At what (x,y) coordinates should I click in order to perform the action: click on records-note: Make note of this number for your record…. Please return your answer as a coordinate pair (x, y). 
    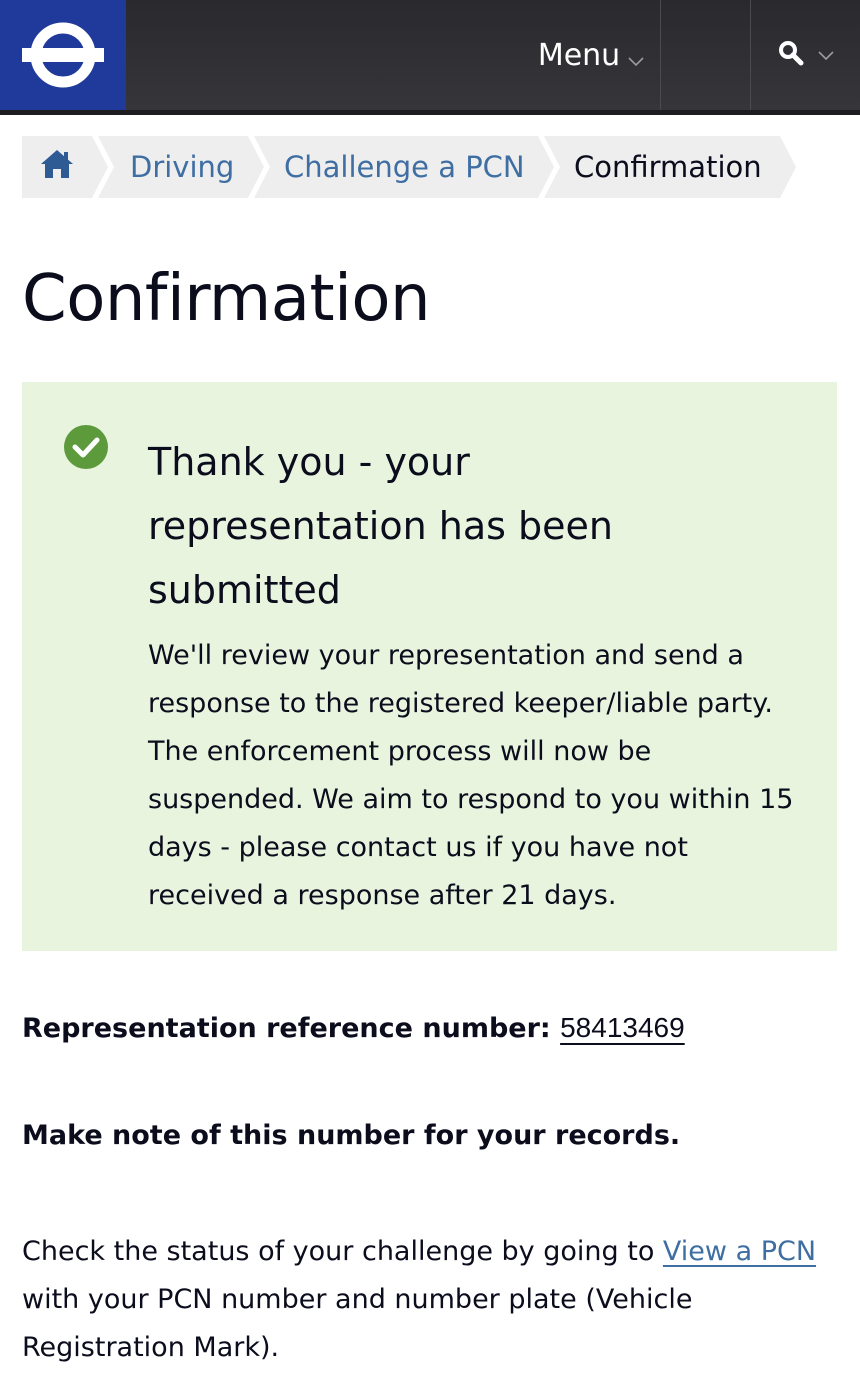
    Looking at the image, I should click on (351, 1135).